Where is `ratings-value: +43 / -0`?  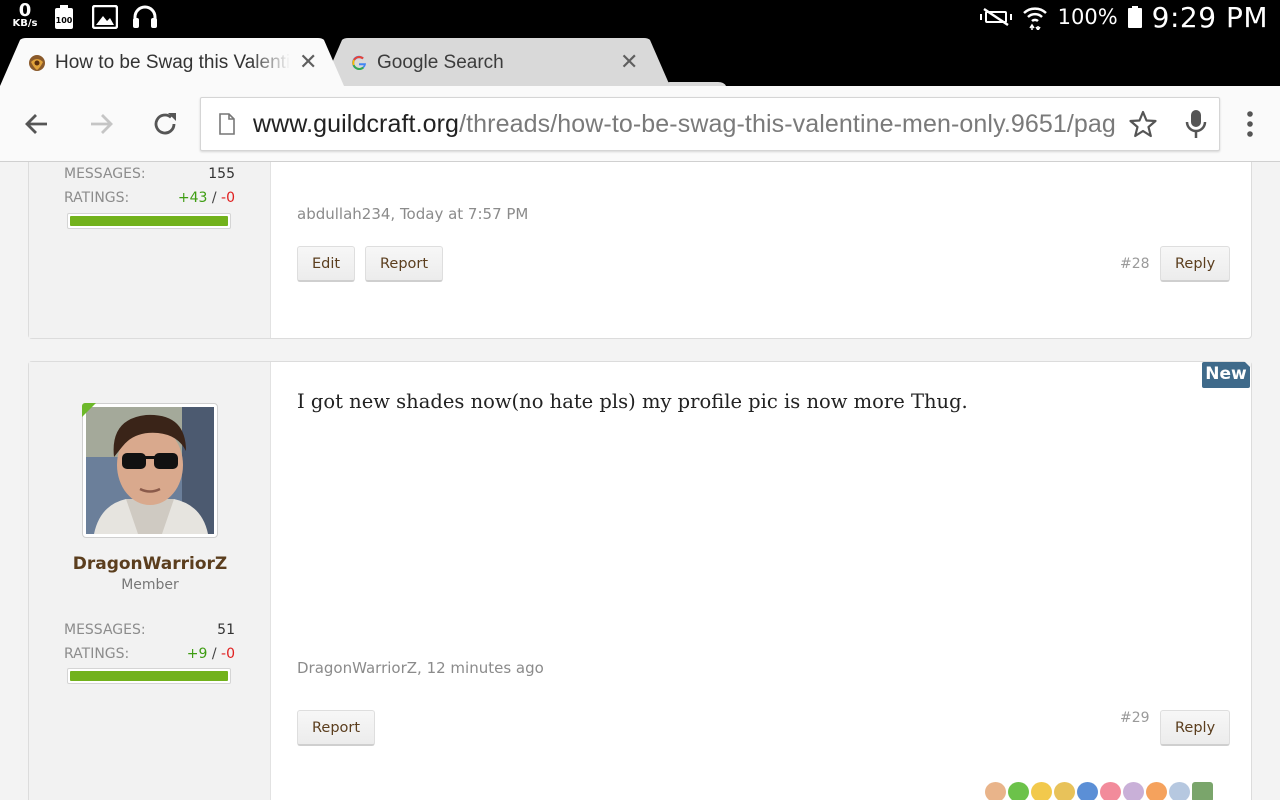 ratings-value: +43 / -0 is located at coordinates (206, 198).